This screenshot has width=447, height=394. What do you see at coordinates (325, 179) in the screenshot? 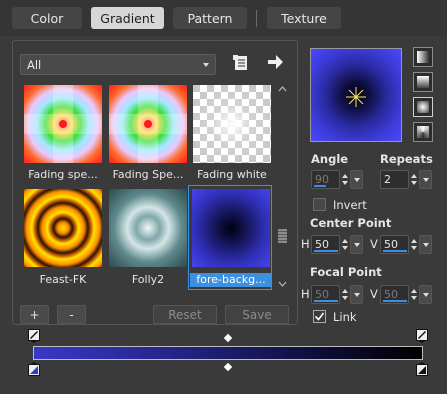
I see `angle-field: 90` at bounding box center [325, 179].